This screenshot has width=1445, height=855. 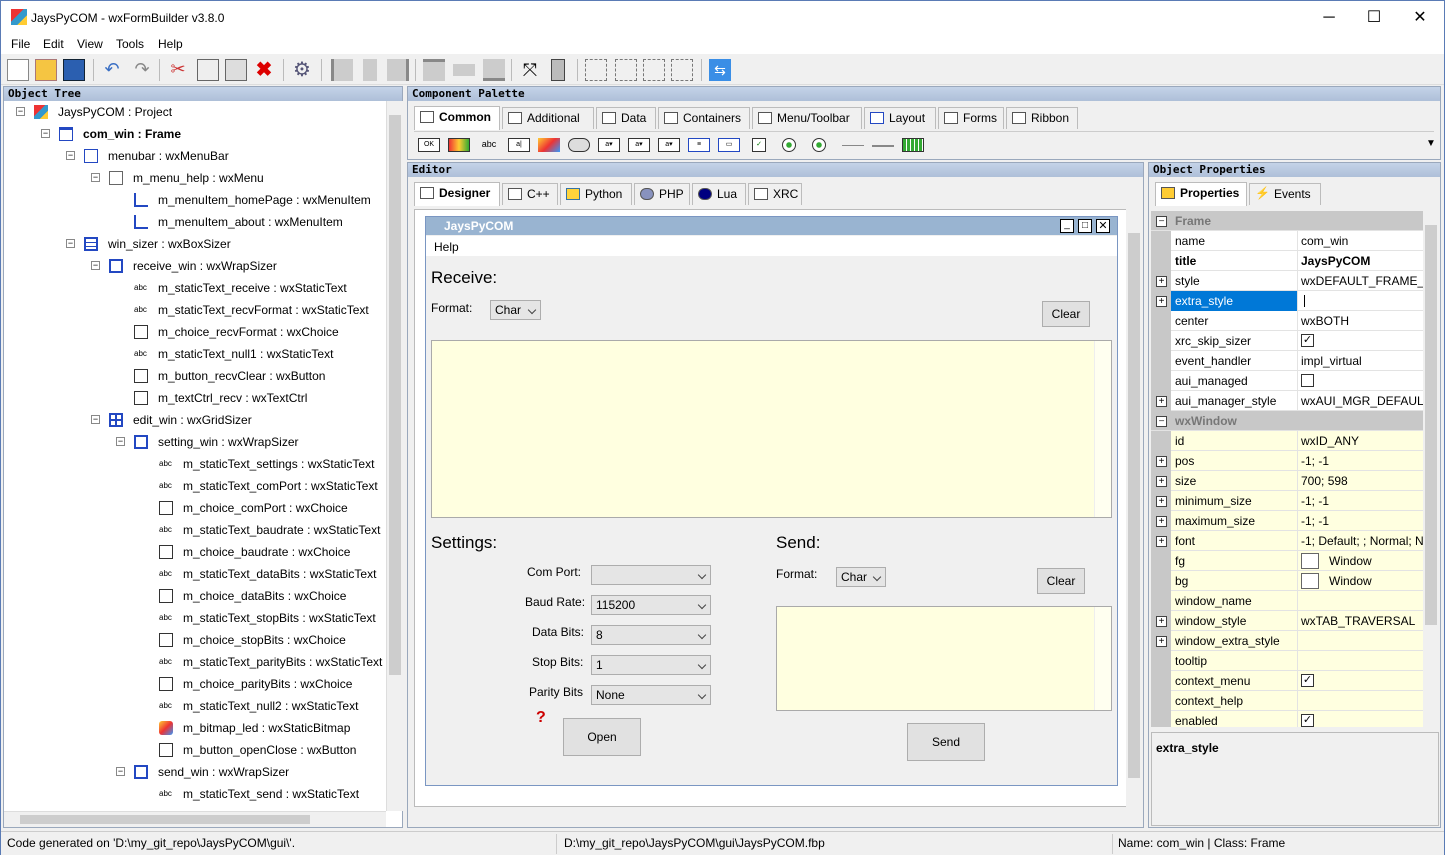 What do you see at coordinates (1362, 361) in the screenshot?
I see `property-value: impl_virtual` at bounding box center [1362, 361].